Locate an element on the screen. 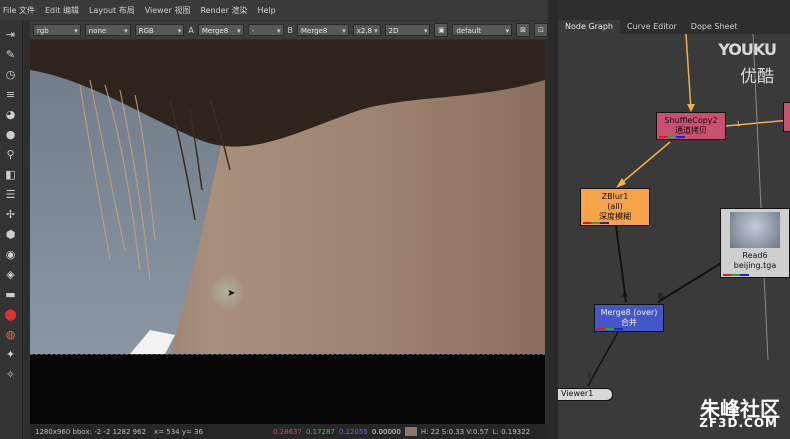 The width and height of the screenshot is (790, 439). colorspace-dropdown: RGB is located at coordinates (159, 30).